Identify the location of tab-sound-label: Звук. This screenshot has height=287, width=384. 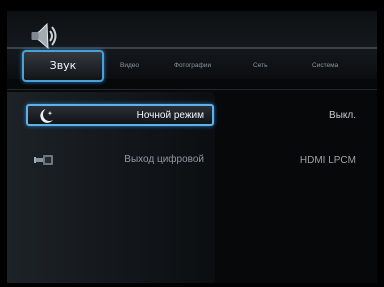
(63, 65).